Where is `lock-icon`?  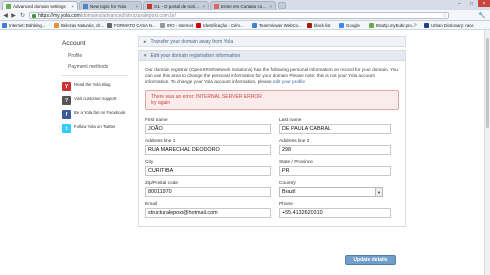 lock-icon is located at coordinates (34, 15).